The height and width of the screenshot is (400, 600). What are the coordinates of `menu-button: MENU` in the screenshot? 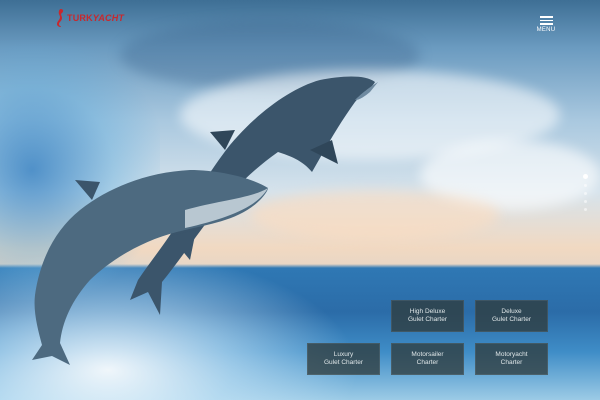 It's located at (546, 23).